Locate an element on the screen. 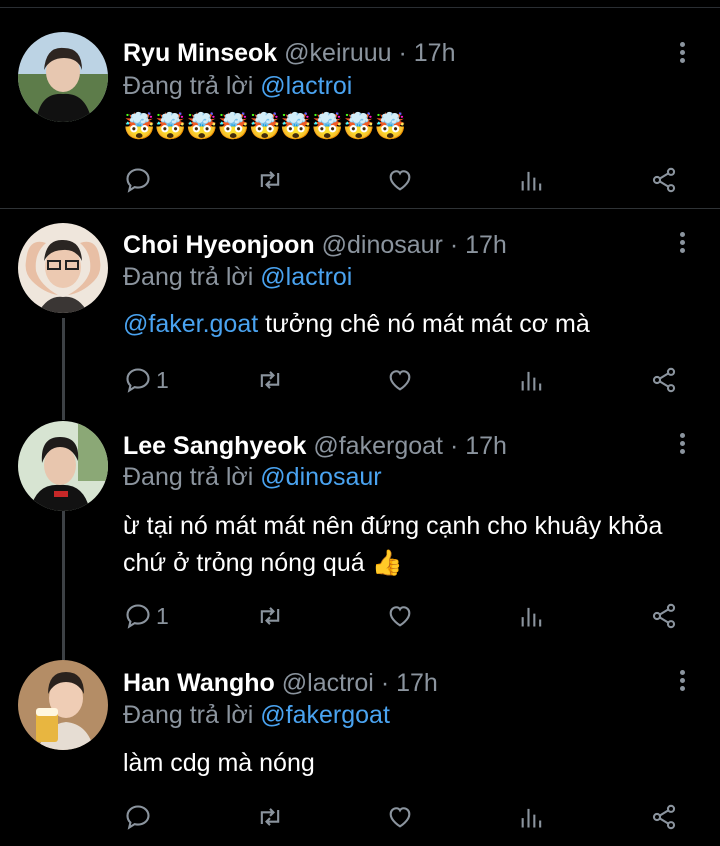  tweet-text: 🤯🤯🤯🤯🤯🤯🤯🤯🤯 is located at coordinates (264, 126).